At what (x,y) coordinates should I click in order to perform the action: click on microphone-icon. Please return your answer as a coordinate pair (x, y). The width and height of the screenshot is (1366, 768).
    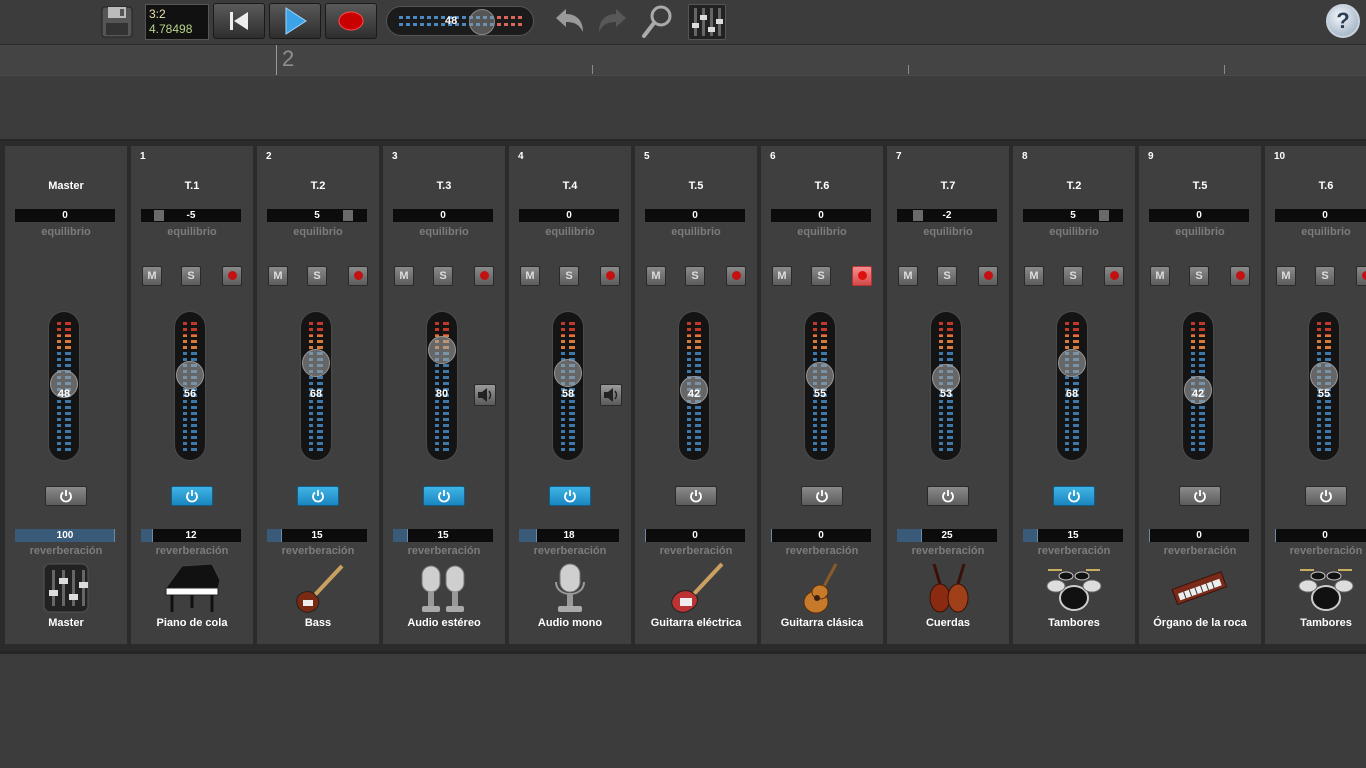
    Looking at the image, I should click on (570, 588).